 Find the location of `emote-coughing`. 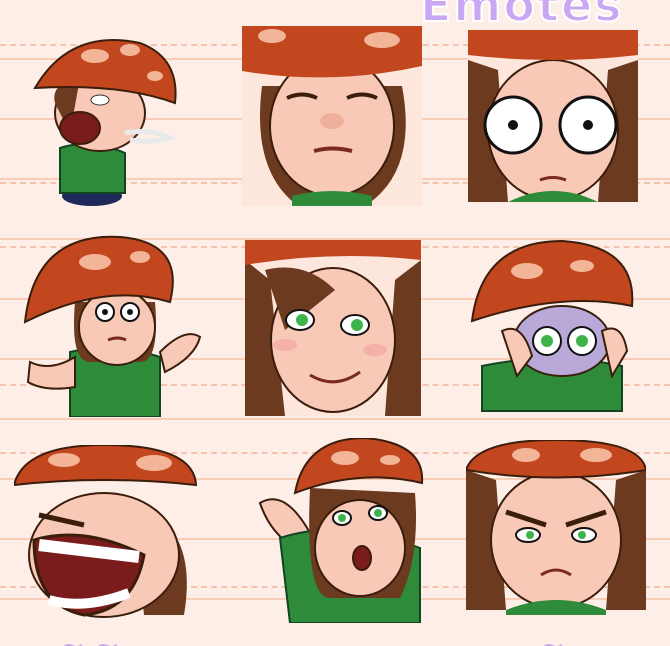

emote-coughing is located at coordinates (105, 118).